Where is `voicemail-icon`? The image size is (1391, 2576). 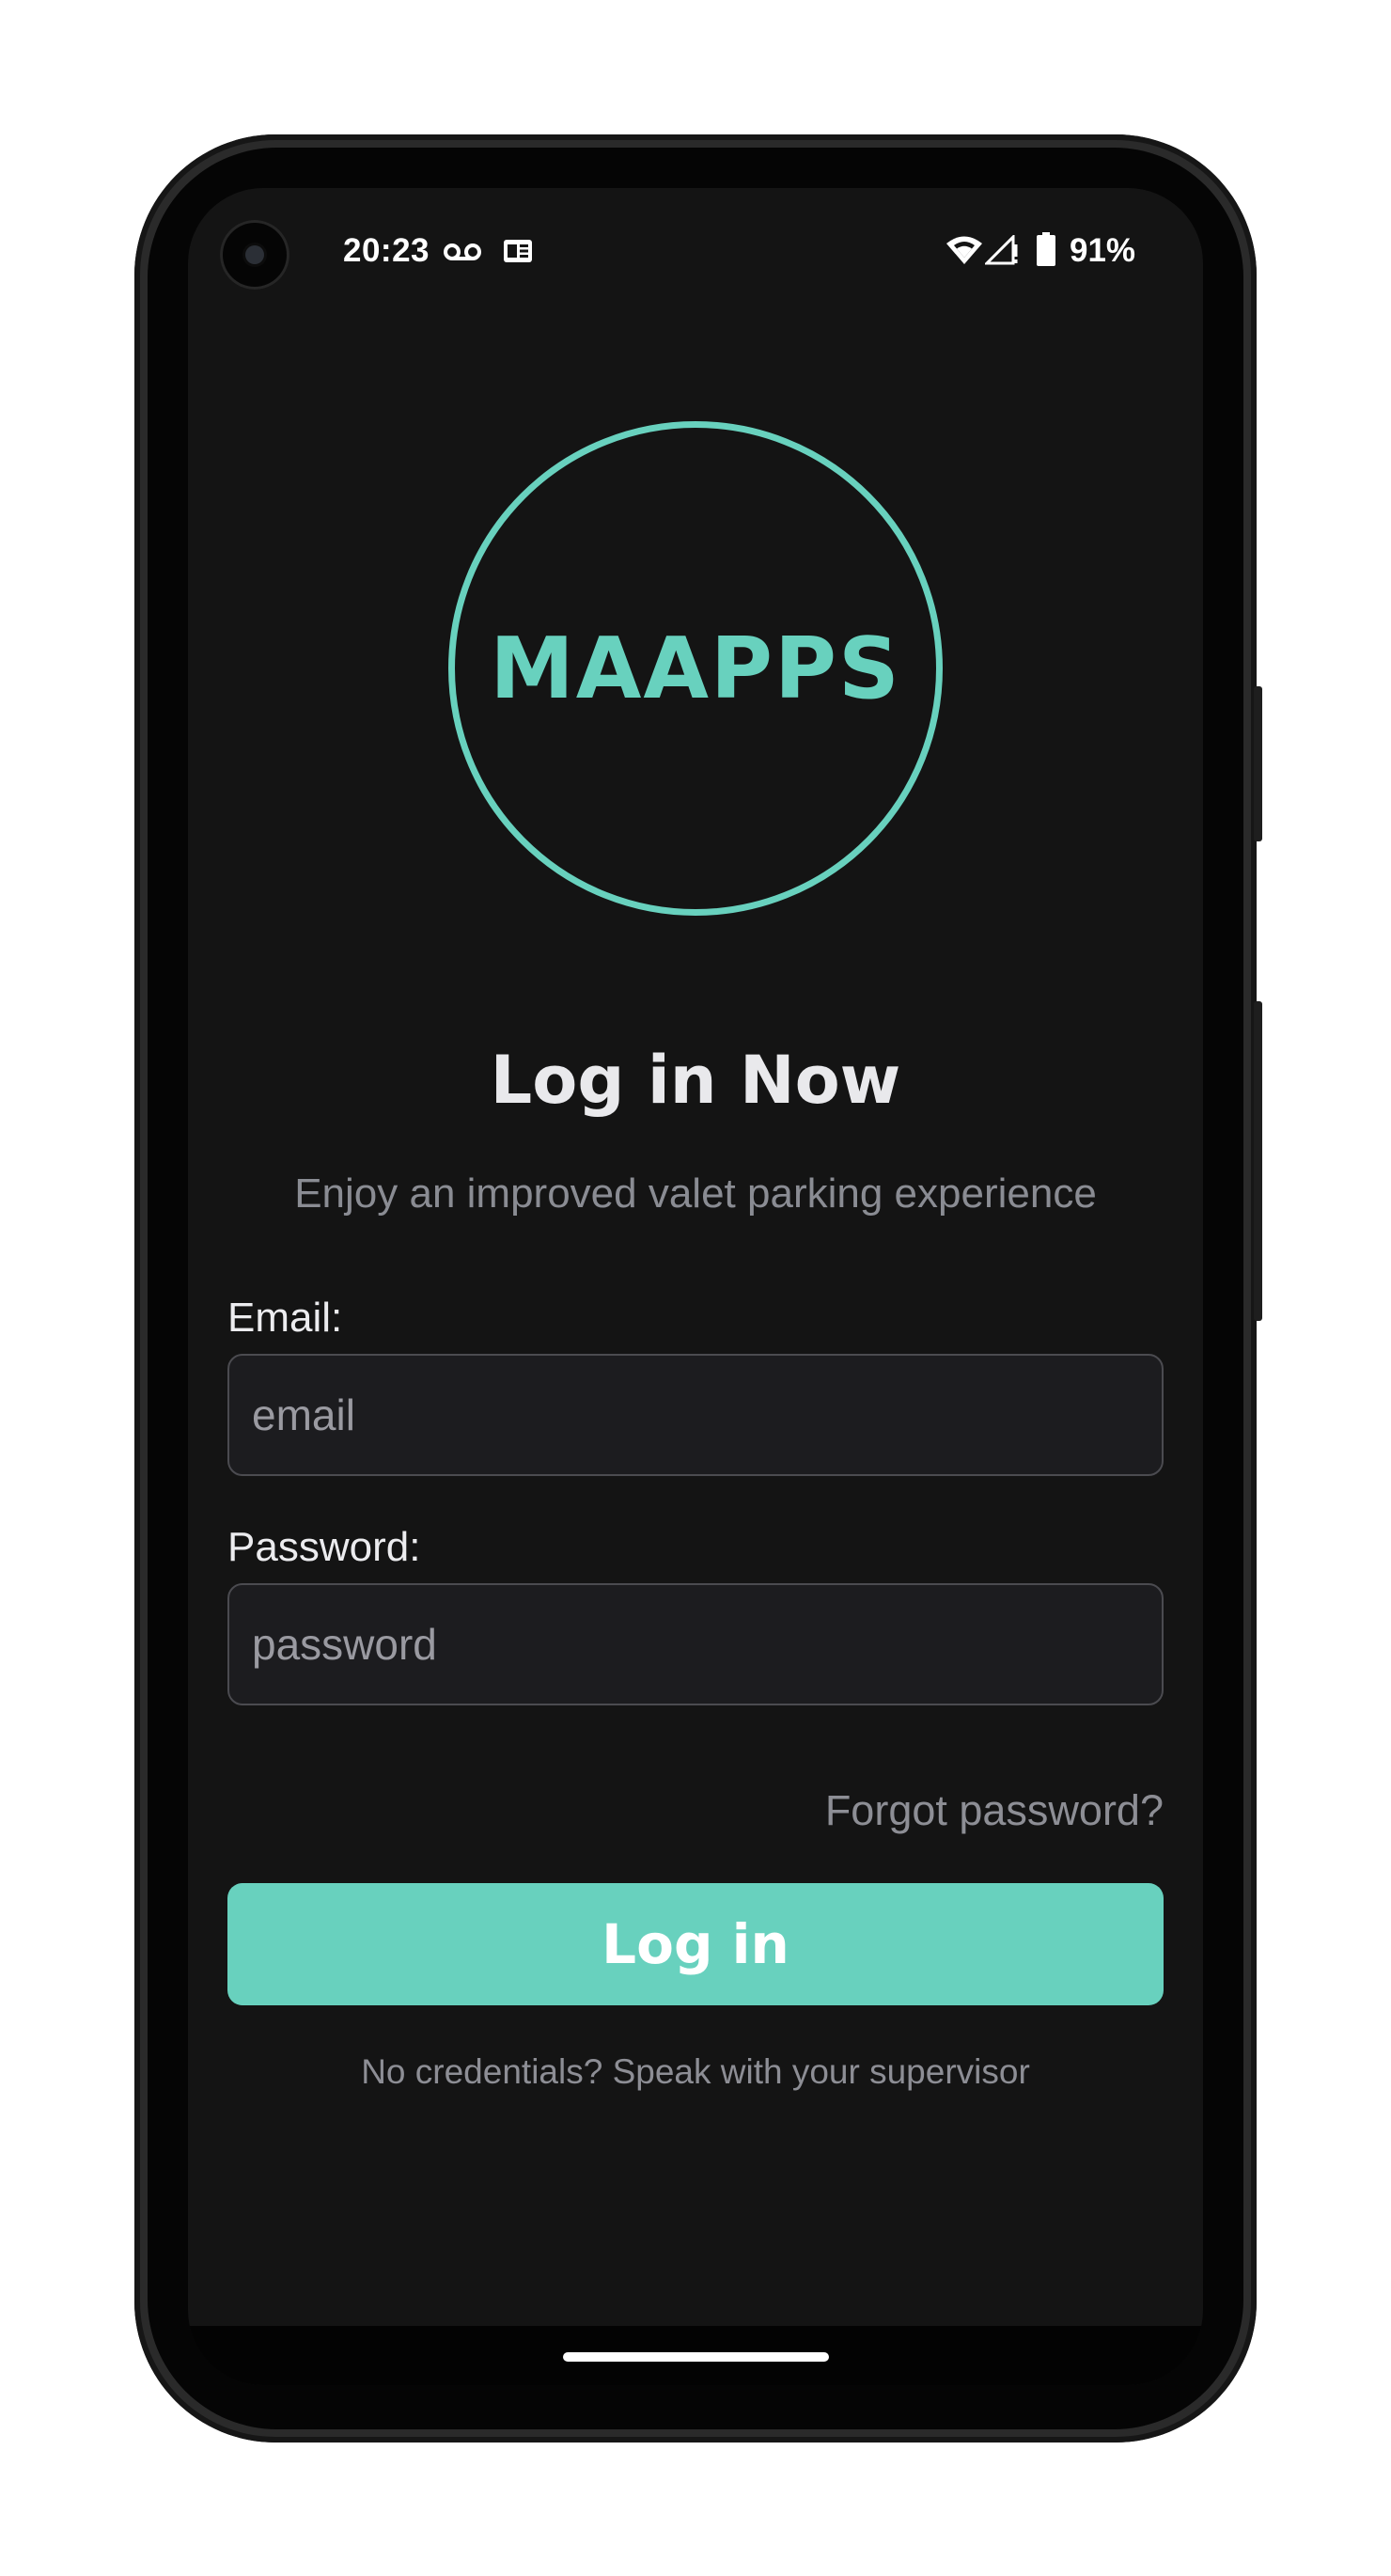 voicemail-icon is located at coordinates (463, 252).